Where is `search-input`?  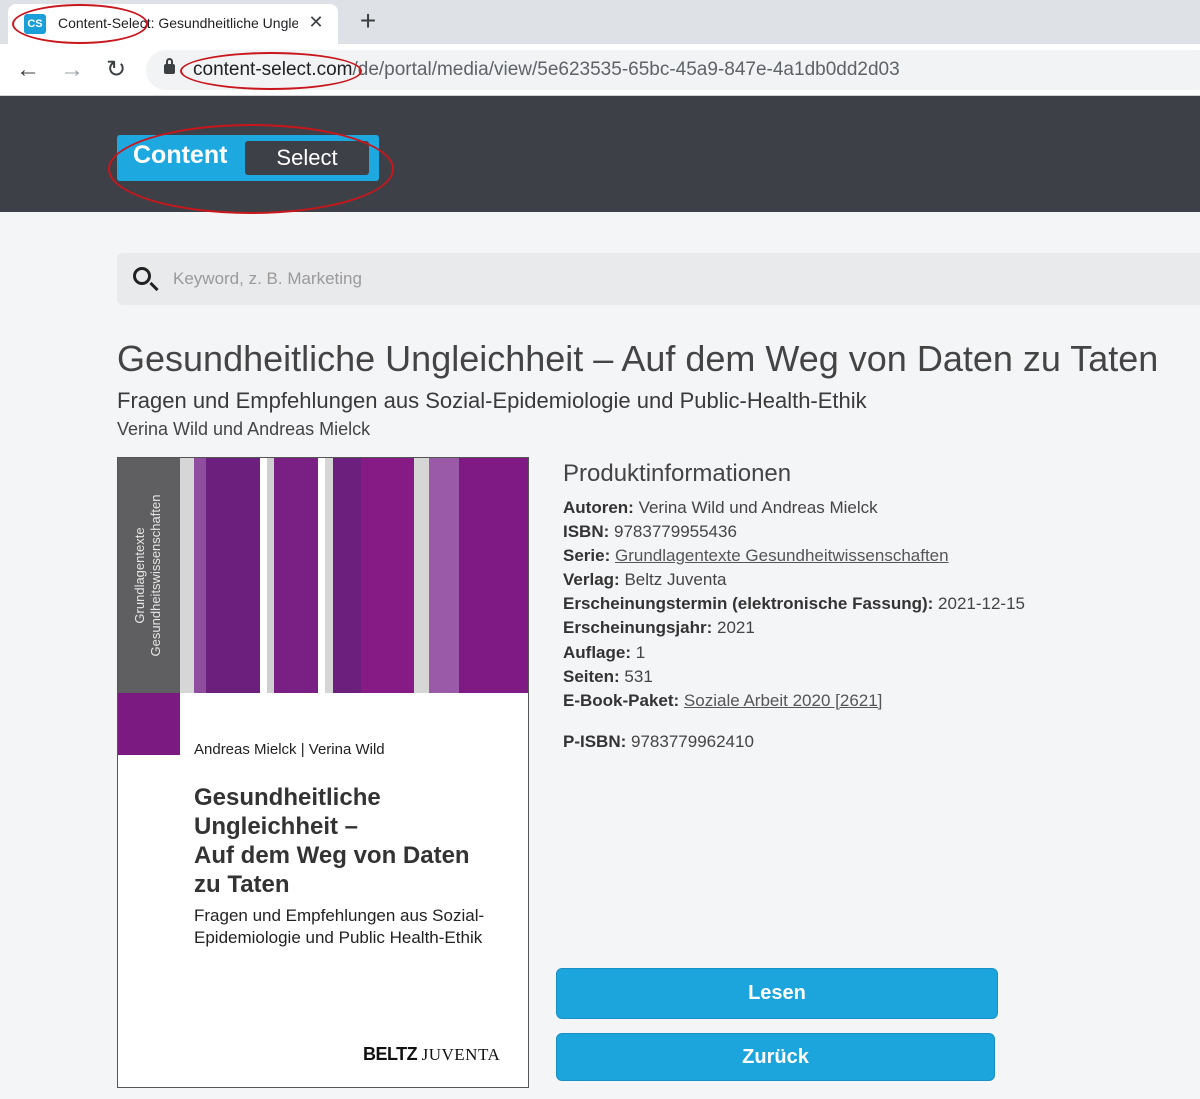 search-input is located at coordinates (623, 279).